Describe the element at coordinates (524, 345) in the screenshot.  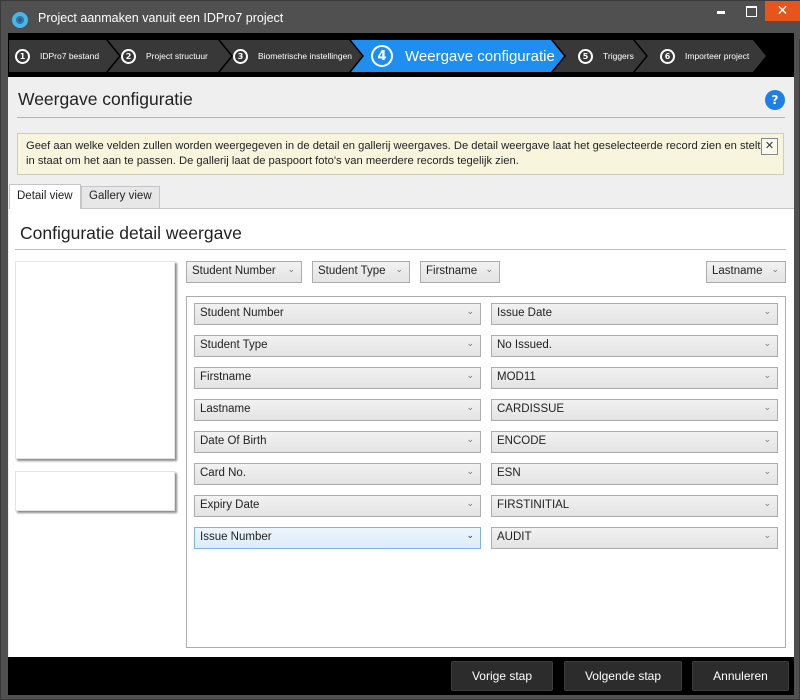
I see `select-value: No Issued.` at that location.